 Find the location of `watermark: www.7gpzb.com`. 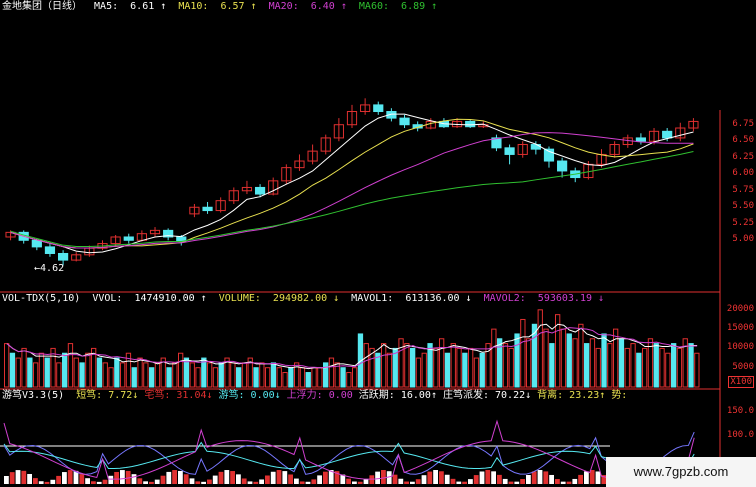

watermark: www.7gpzb.com is located at coordinates (681, 472).